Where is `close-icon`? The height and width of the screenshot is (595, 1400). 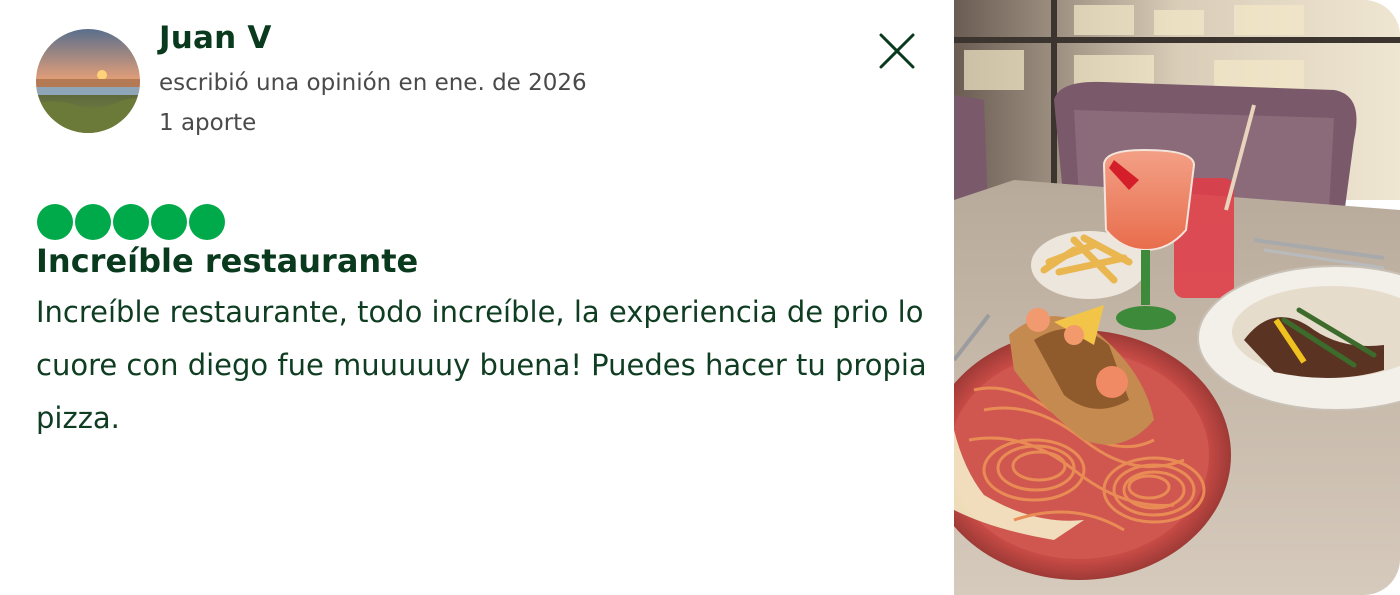
close-icon is located at coordinates (896, 52).